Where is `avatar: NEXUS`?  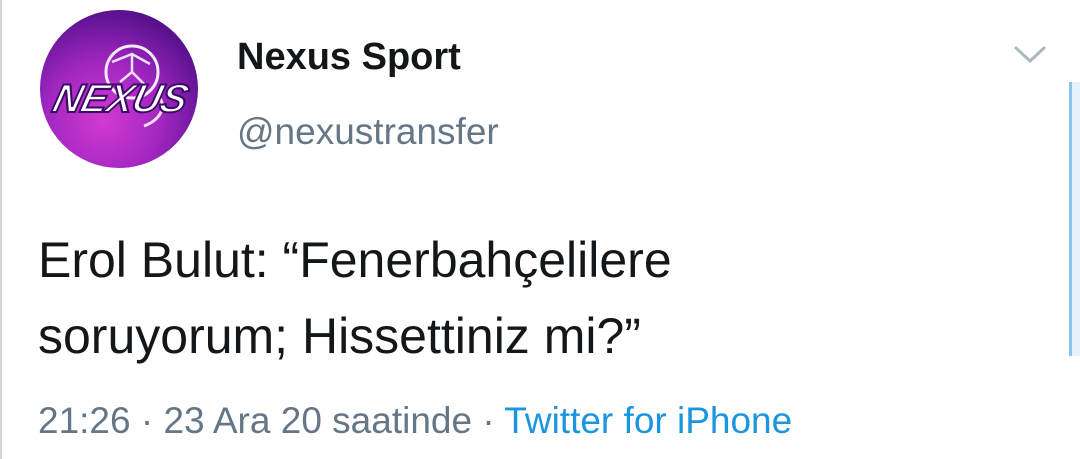 avatar: NEXUS is located at coordinates (119, 89).